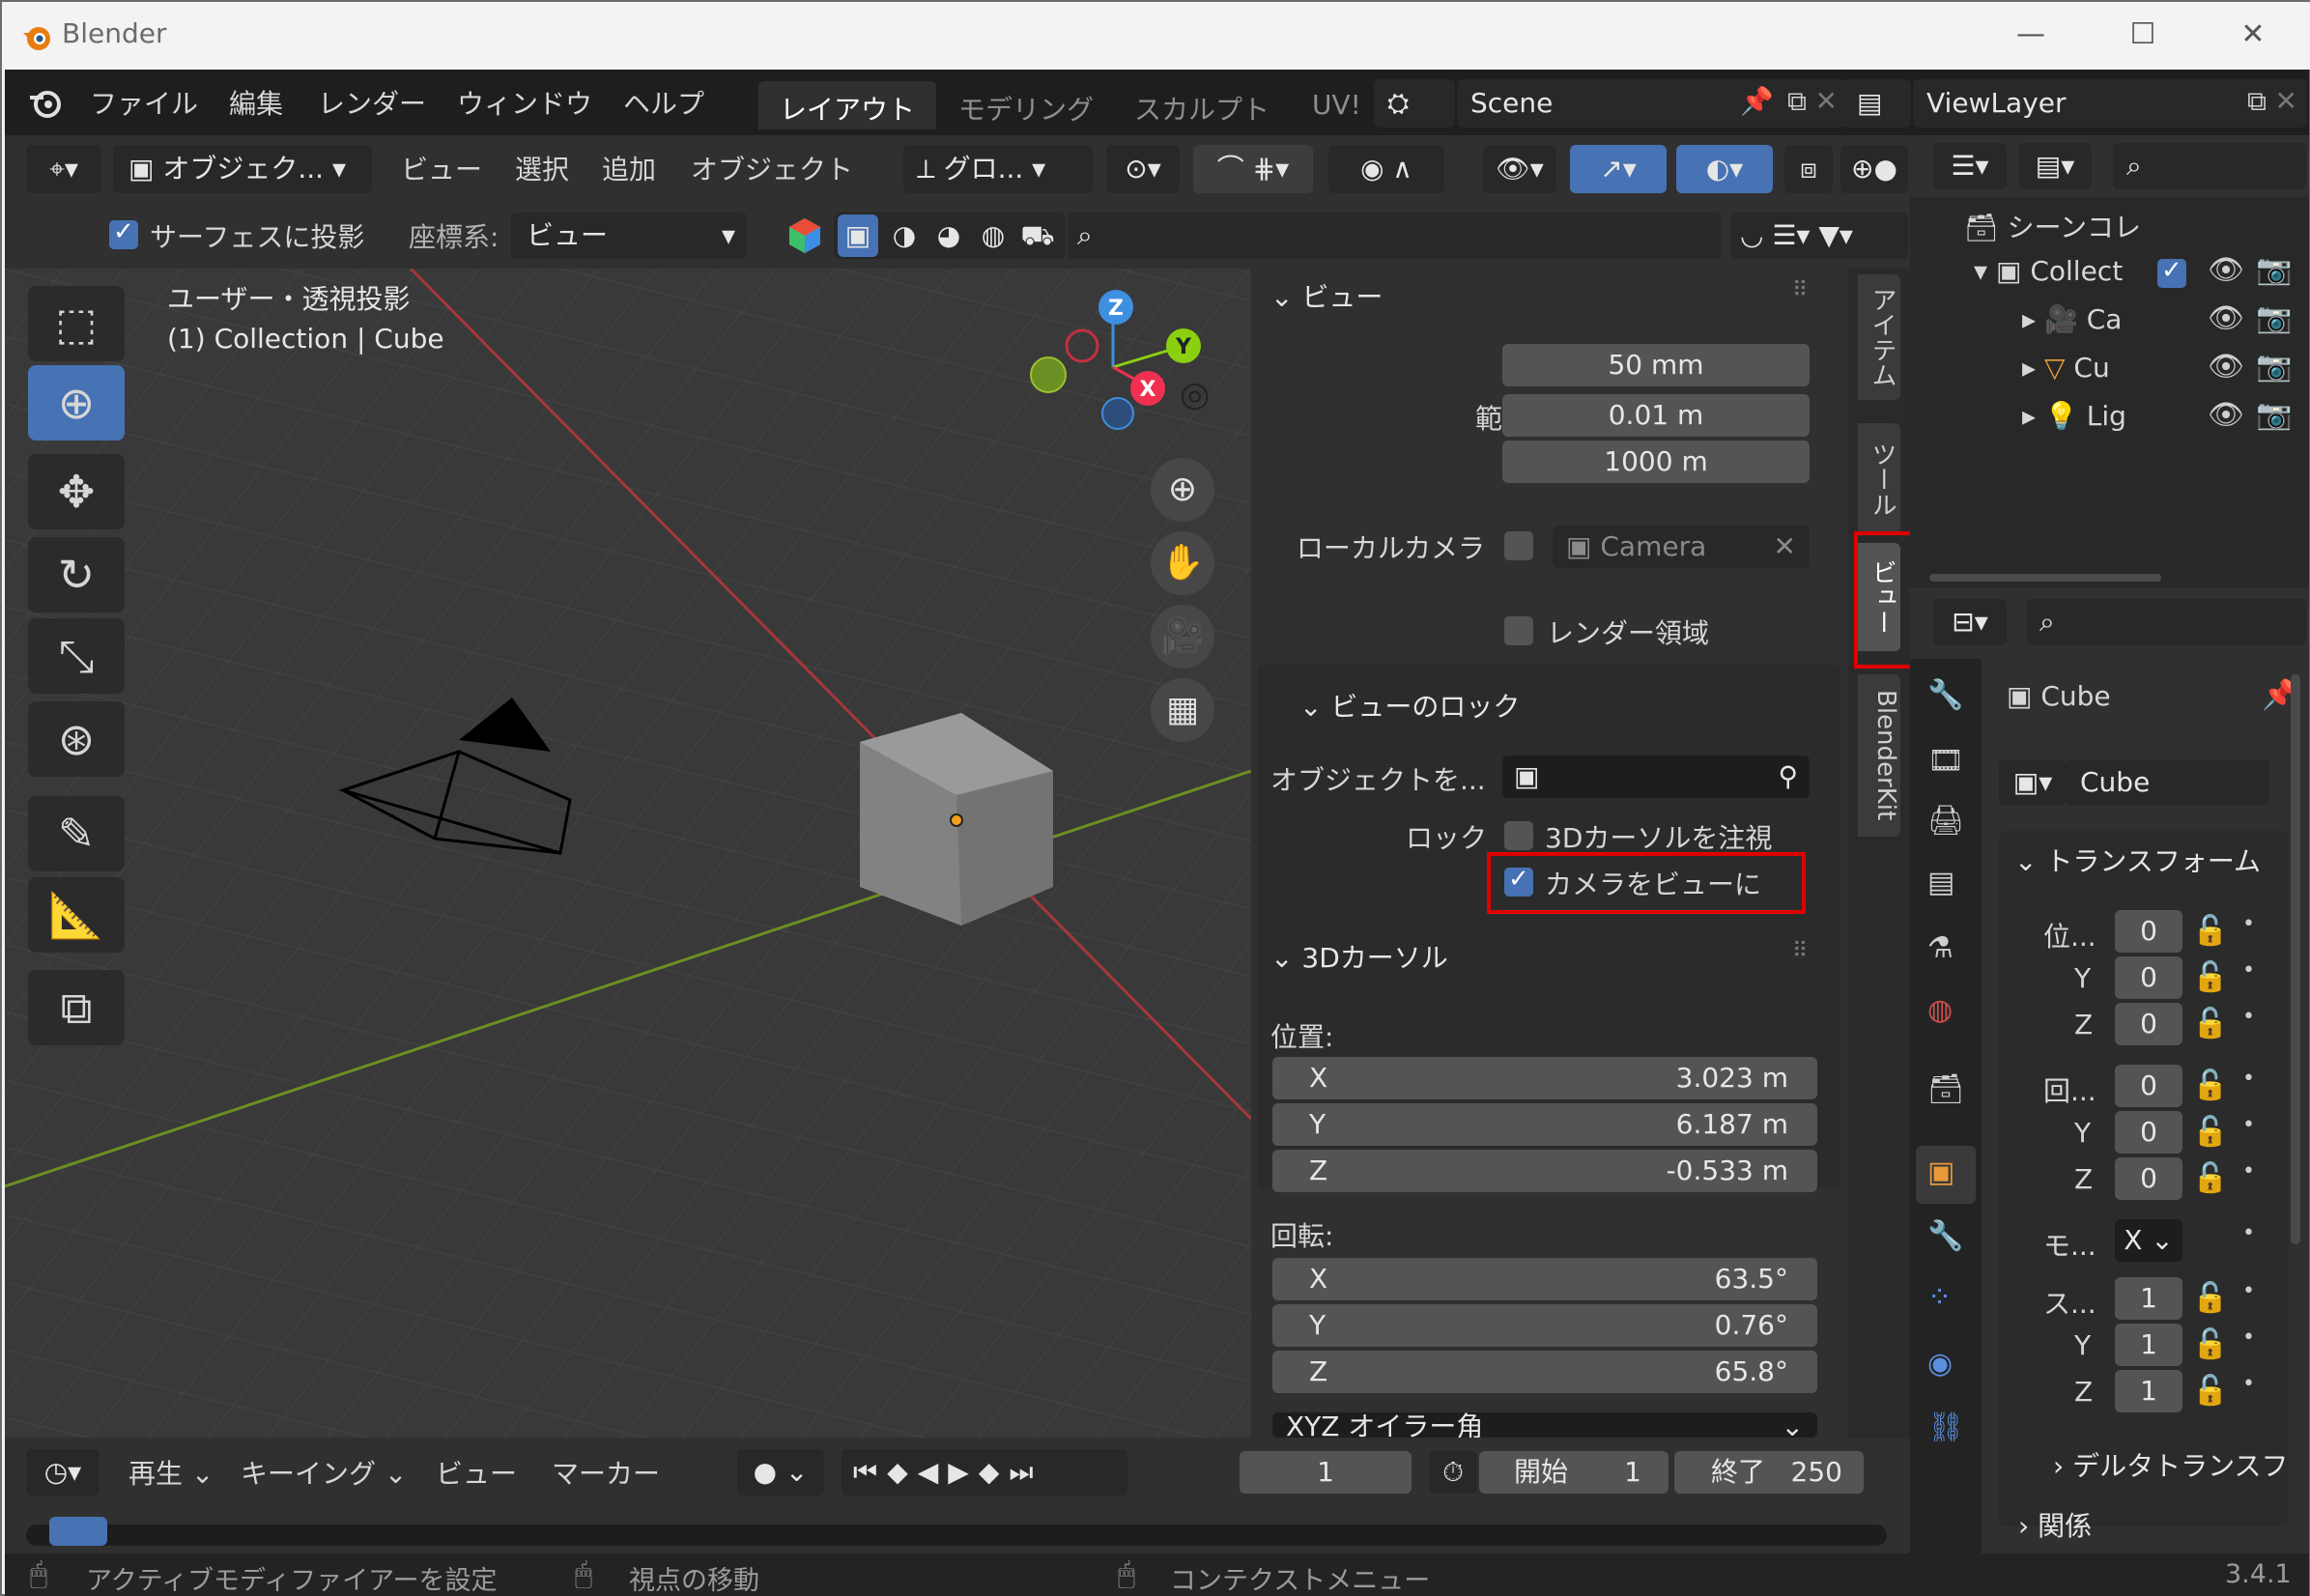 The width and height of the screenshot is (2310, 1596). What do you see at coordinates (123, 233) in the screenshot?
I see `snap-surface-checkbox` at bounding box center [123, 233].